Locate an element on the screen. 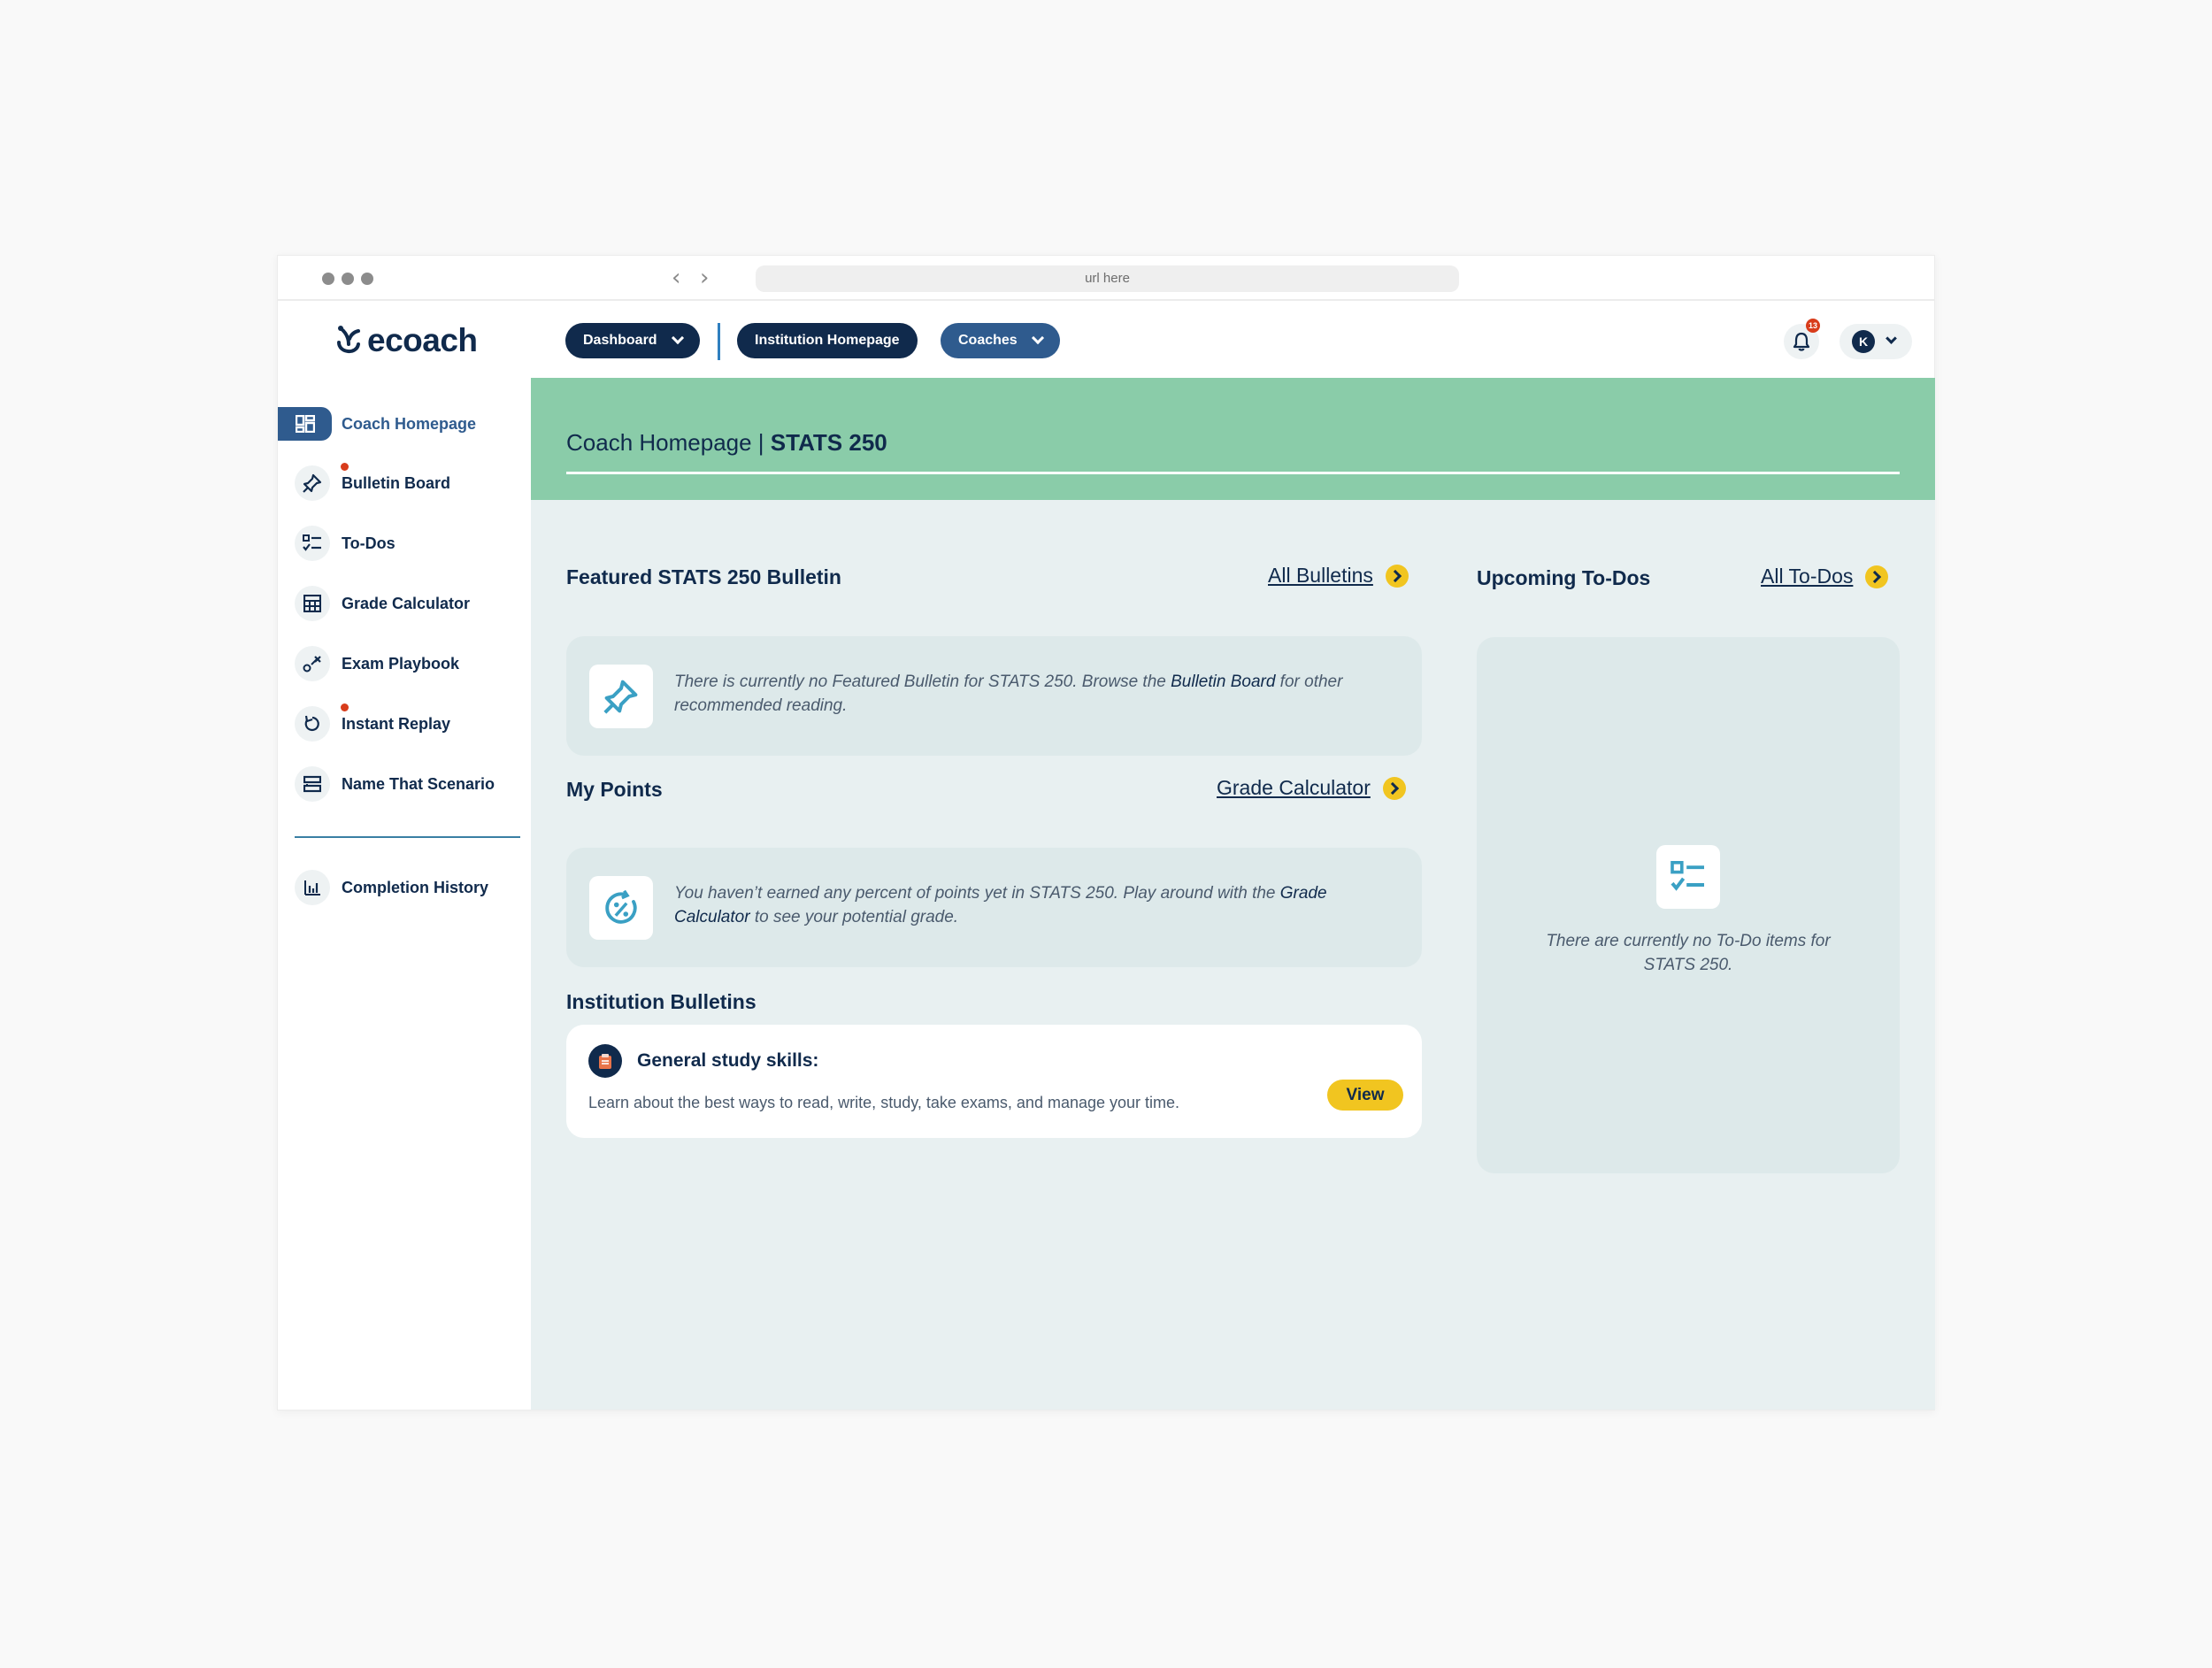 Image resolution: width=2212 pixels, height=1668 pixels. upcoming-todos-heading: Upcoming To-Dos is located at coordinates (1564, 577).